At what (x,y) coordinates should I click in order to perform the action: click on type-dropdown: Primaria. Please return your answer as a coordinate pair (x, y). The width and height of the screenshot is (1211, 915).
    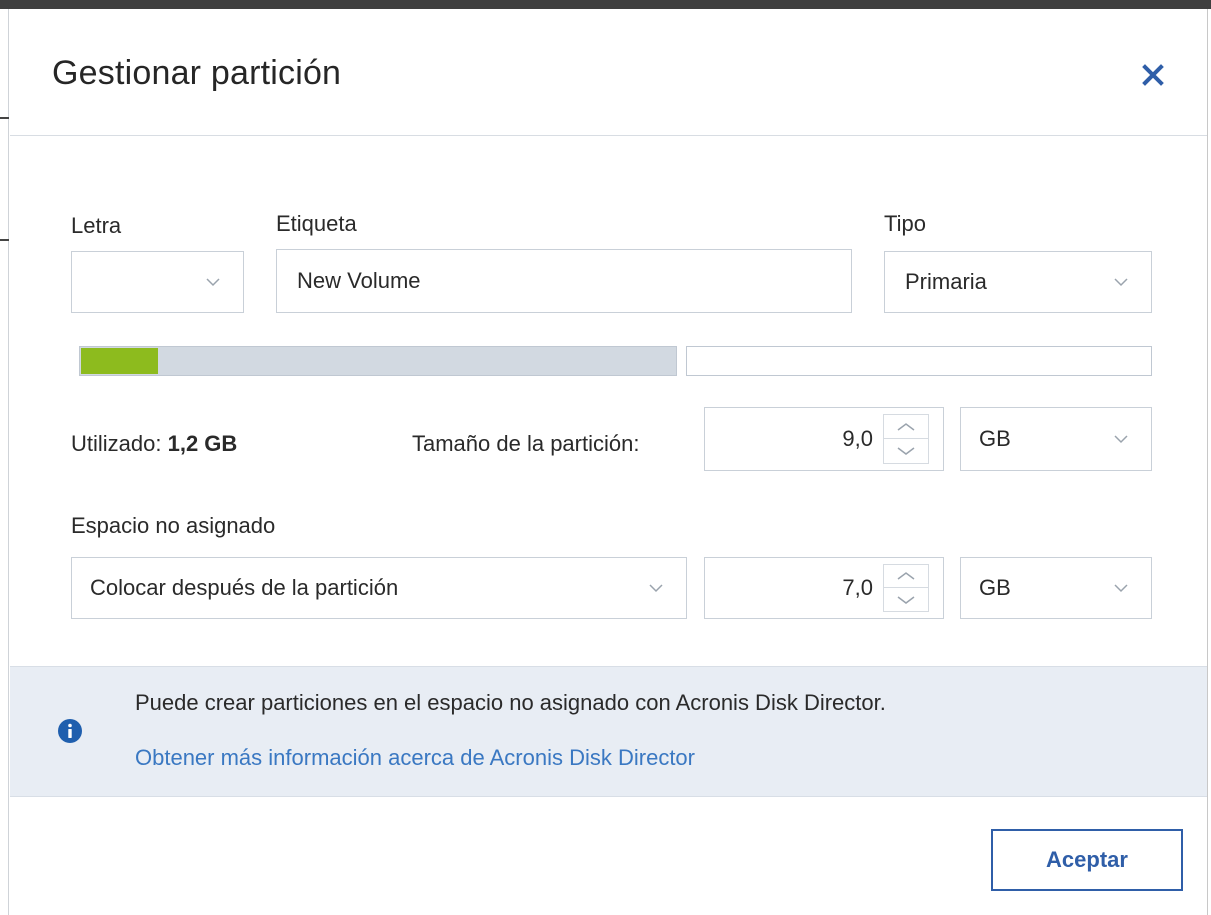
    Looking at the image, I should click on (1018, 282).